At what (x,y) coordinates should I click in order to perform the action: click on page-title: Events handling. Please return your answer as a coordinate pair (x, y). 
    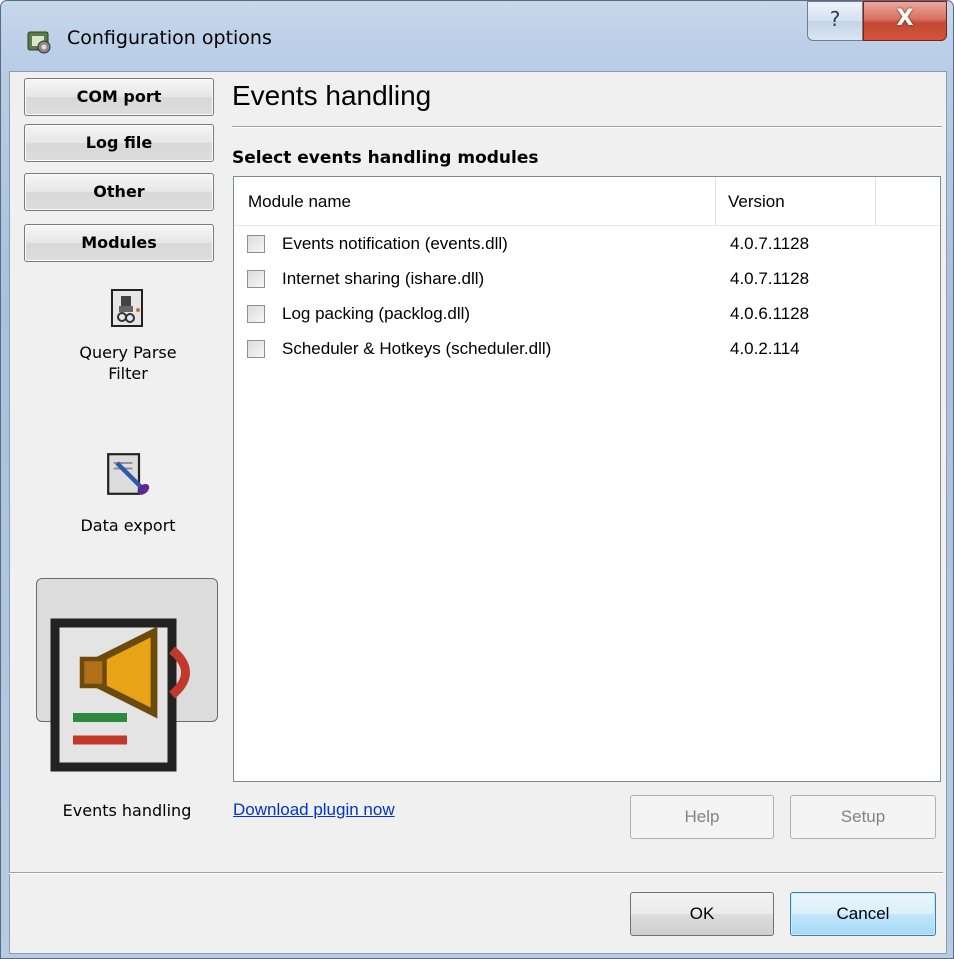
    Looking at the image, I should click on (332, 95).